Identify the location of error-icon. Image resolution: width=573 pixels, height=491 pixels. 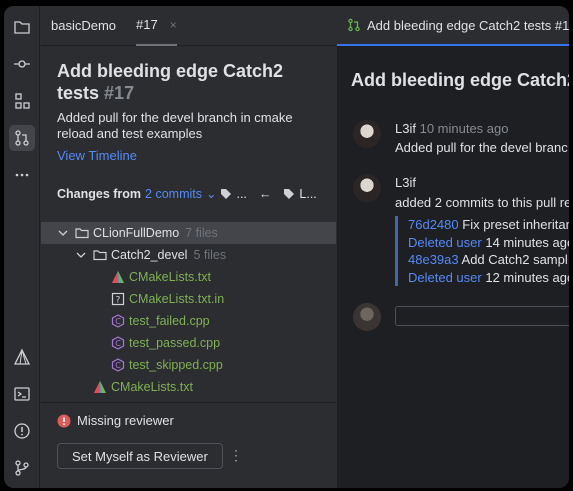
(64, 420).